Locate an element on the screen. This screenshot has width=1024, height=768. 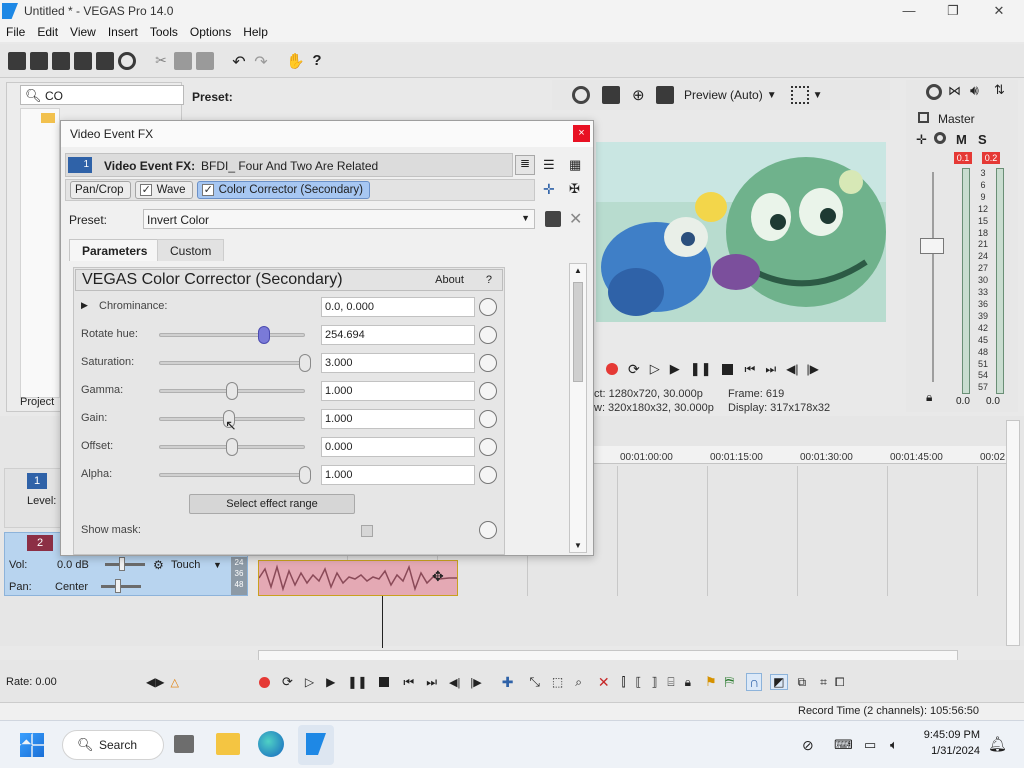
preview-settings-icon is located at coordinates (581, 95).